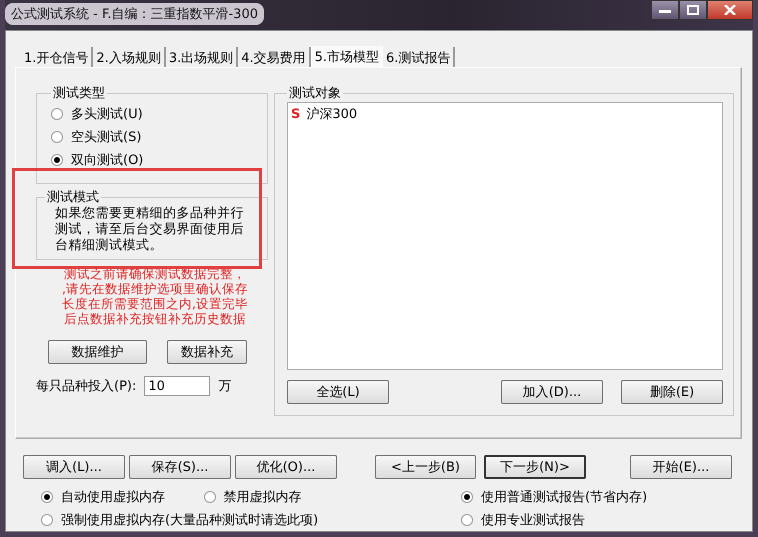 This screenshot has width=758, height=537. Describe the element at coordinates (150, 230) in the screenshot. I see `info-text: 如果您需要更精细的多品种并行测试，请至后台交易界面使用后台精细测试模式。` at that location.